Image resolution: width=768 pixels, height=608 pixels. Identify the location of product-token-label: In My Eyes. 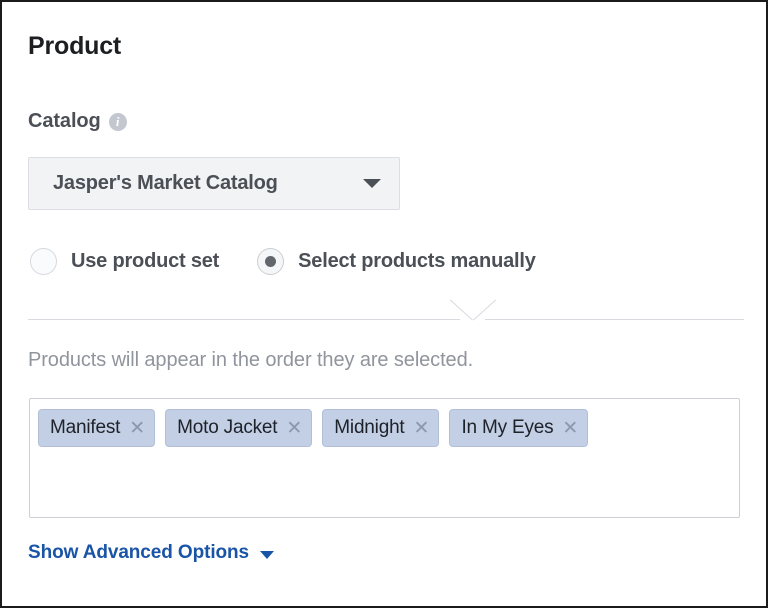
(507, 427).